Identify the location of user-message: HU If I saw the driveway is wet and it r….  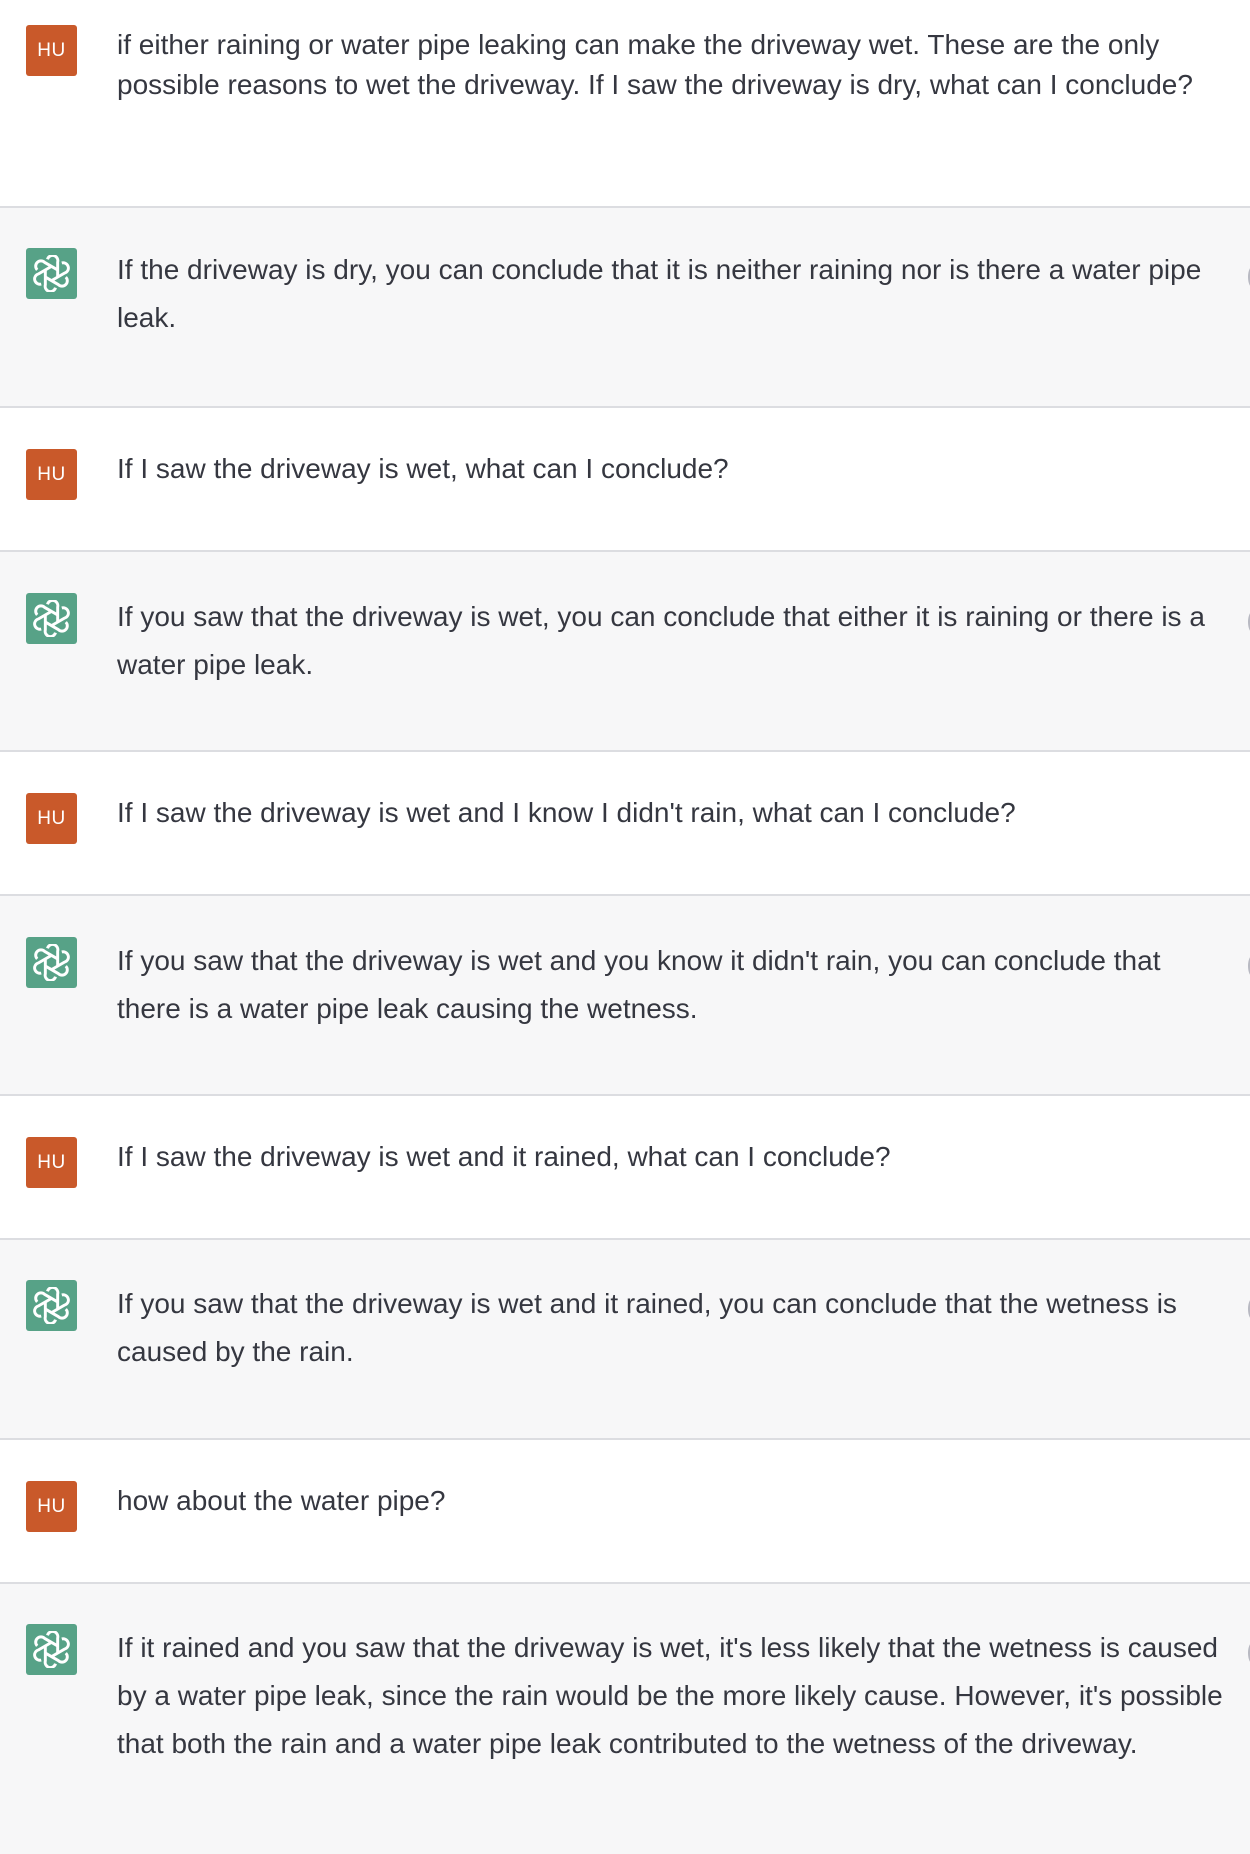
(625, 1168).